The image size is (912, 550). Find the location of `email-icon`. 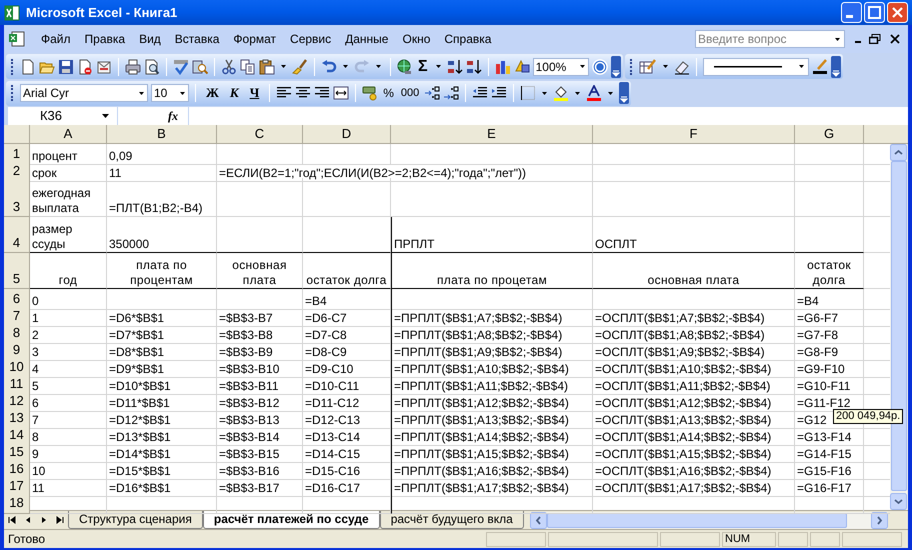

email-icon is located at coordinates (104, 66).